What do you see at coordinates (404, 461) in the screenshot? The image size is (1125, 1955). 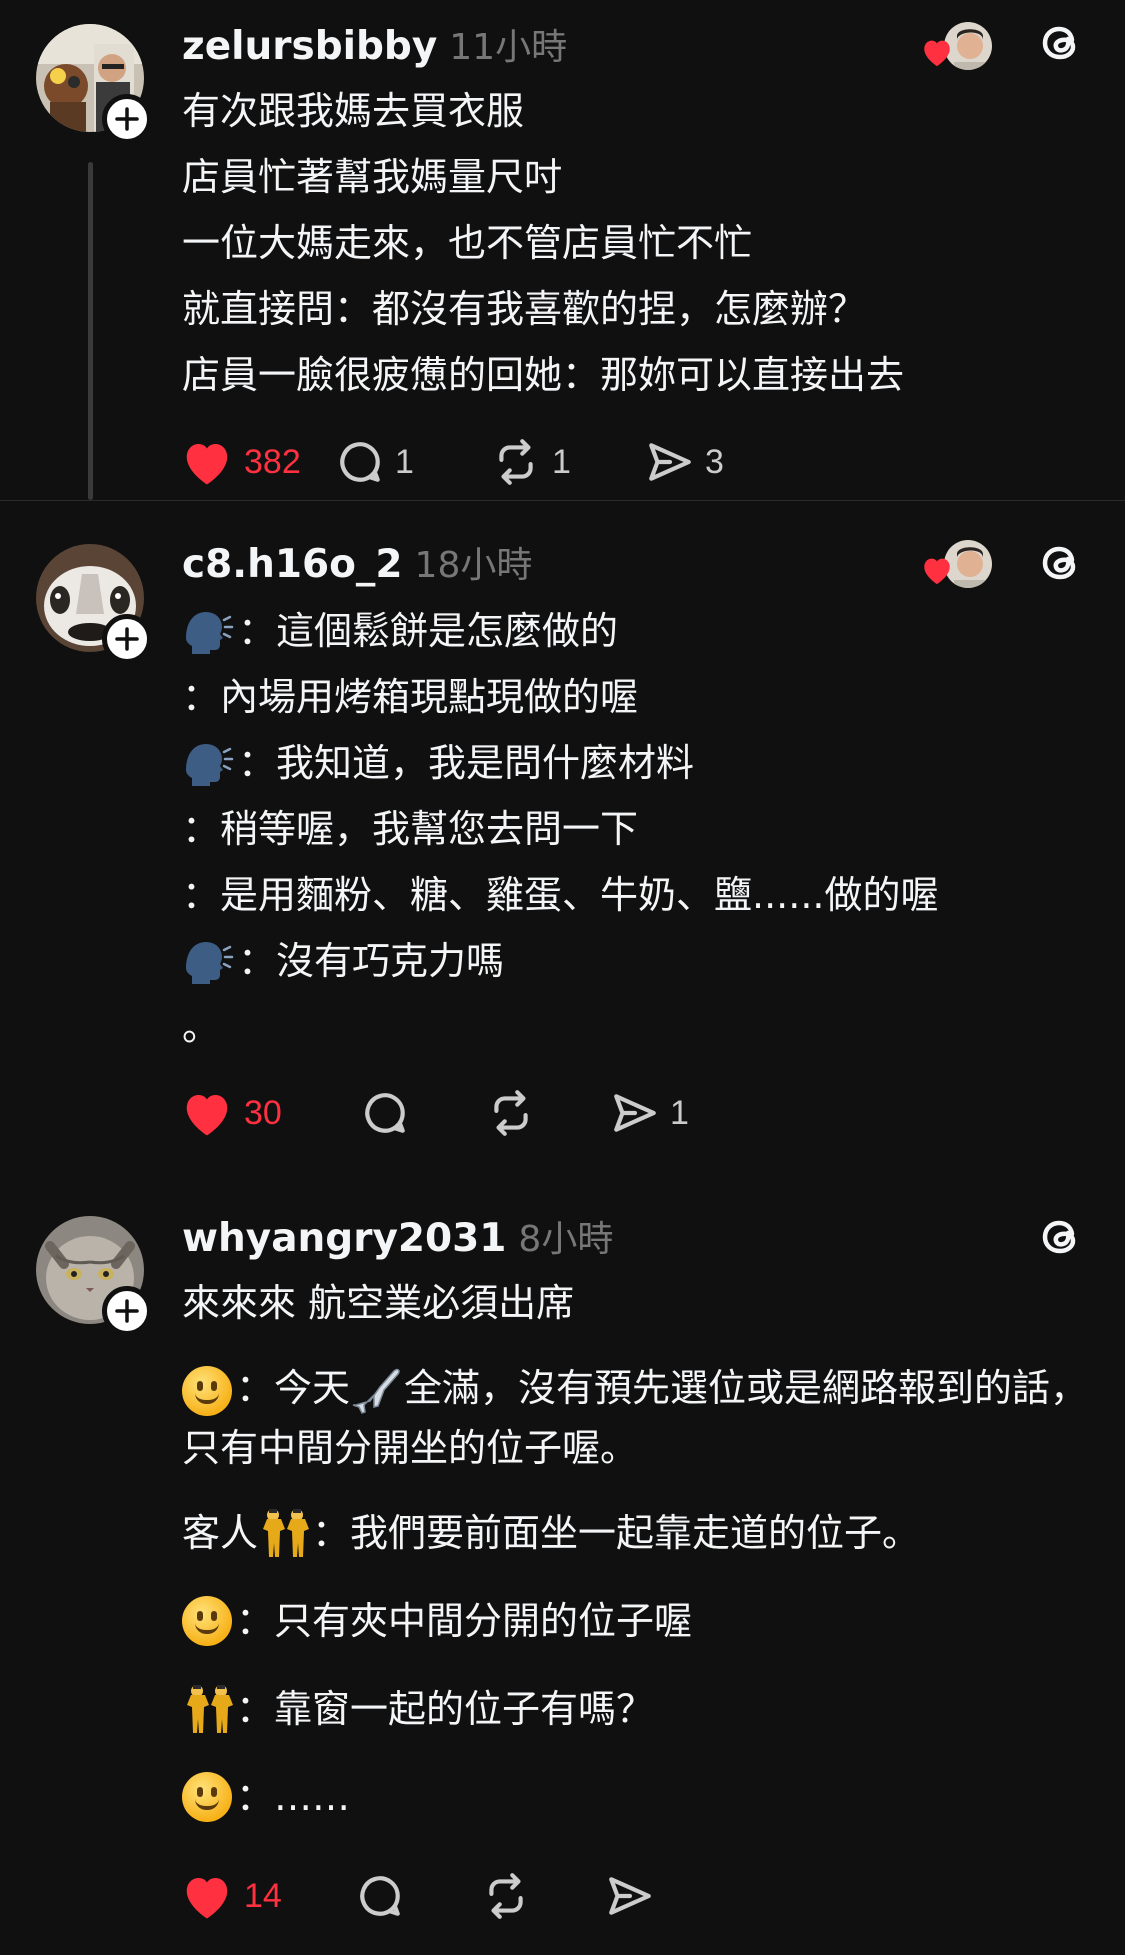 I see `reply-count: 1` at bounding box center [404, 461].